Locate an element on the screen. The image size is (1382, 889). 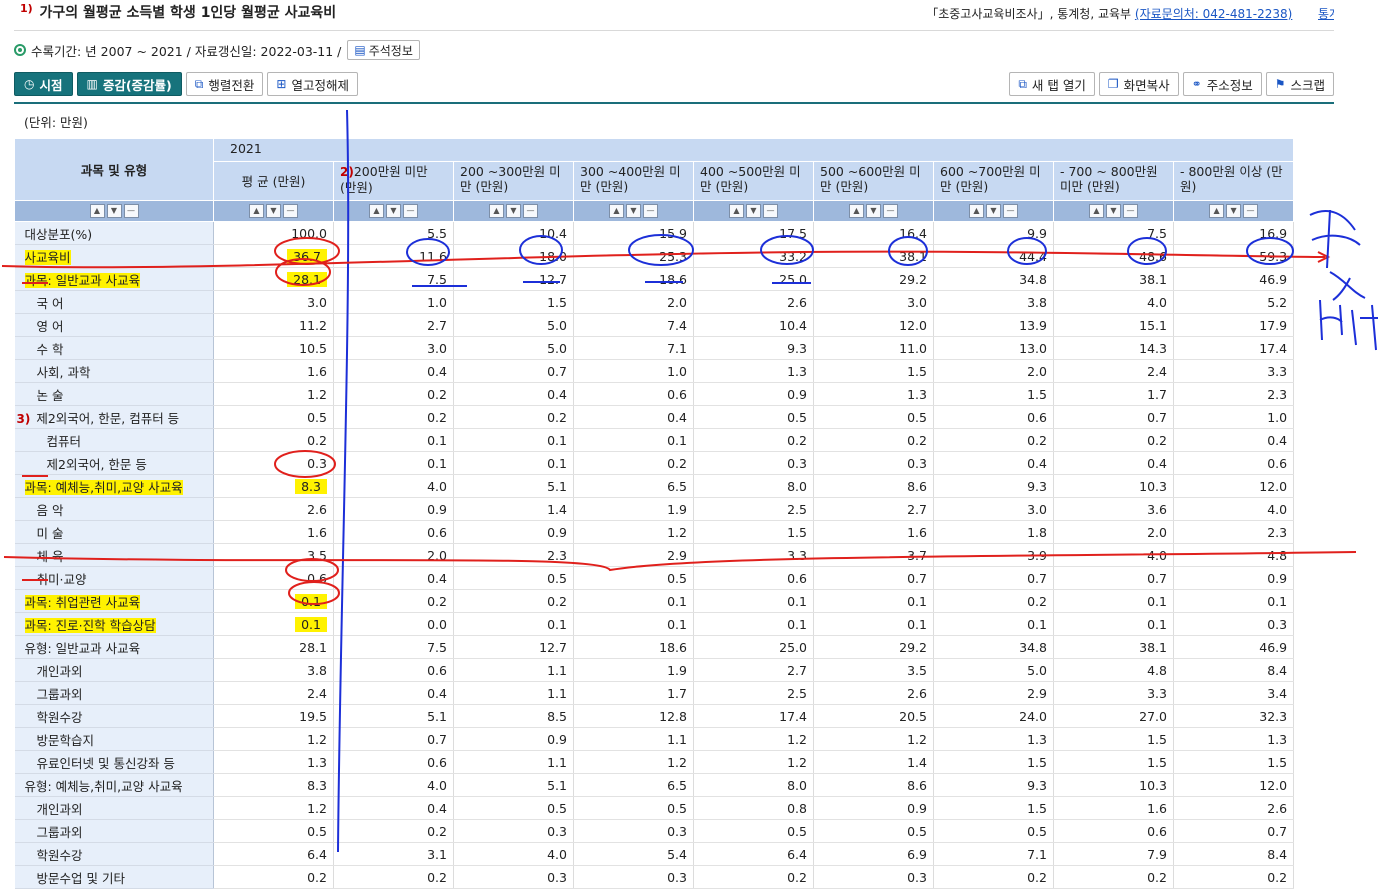
table-cell: 16.4 is located at coordinates (873, 233).